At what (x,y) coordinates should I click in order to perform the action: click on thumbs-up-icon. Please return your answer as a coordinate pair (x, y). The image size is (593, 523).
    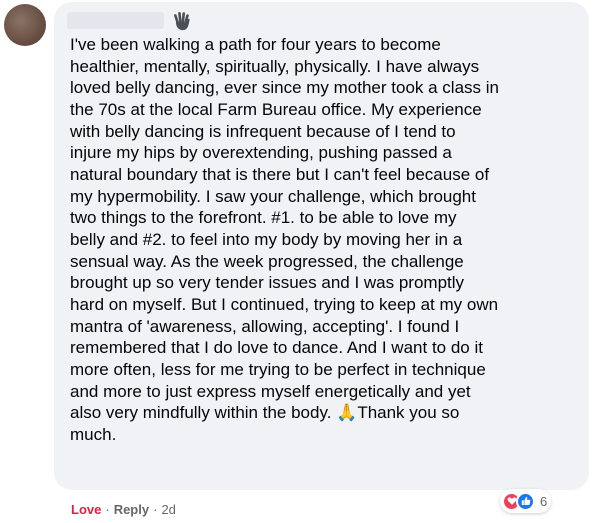
    Looking at the image, I should click on (525, 500).